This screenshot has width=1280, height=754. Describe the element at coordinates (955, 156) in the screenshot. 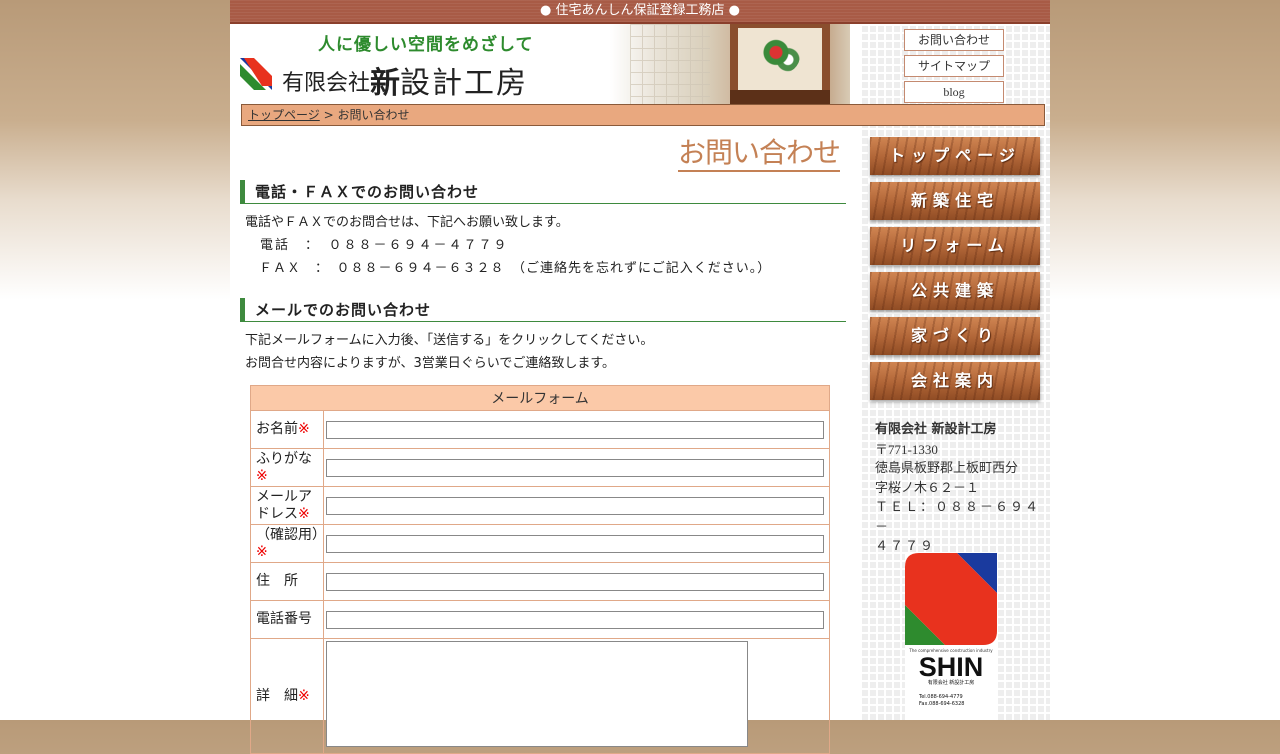

I see `nav-top-page: トップページ` at that location.